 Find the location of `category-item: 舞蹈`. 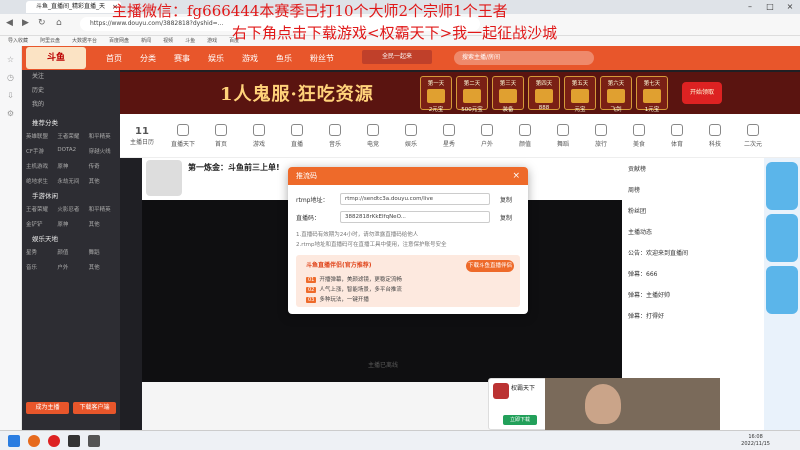

category-item: 舞蹈 is located at coordinates (563, 135).